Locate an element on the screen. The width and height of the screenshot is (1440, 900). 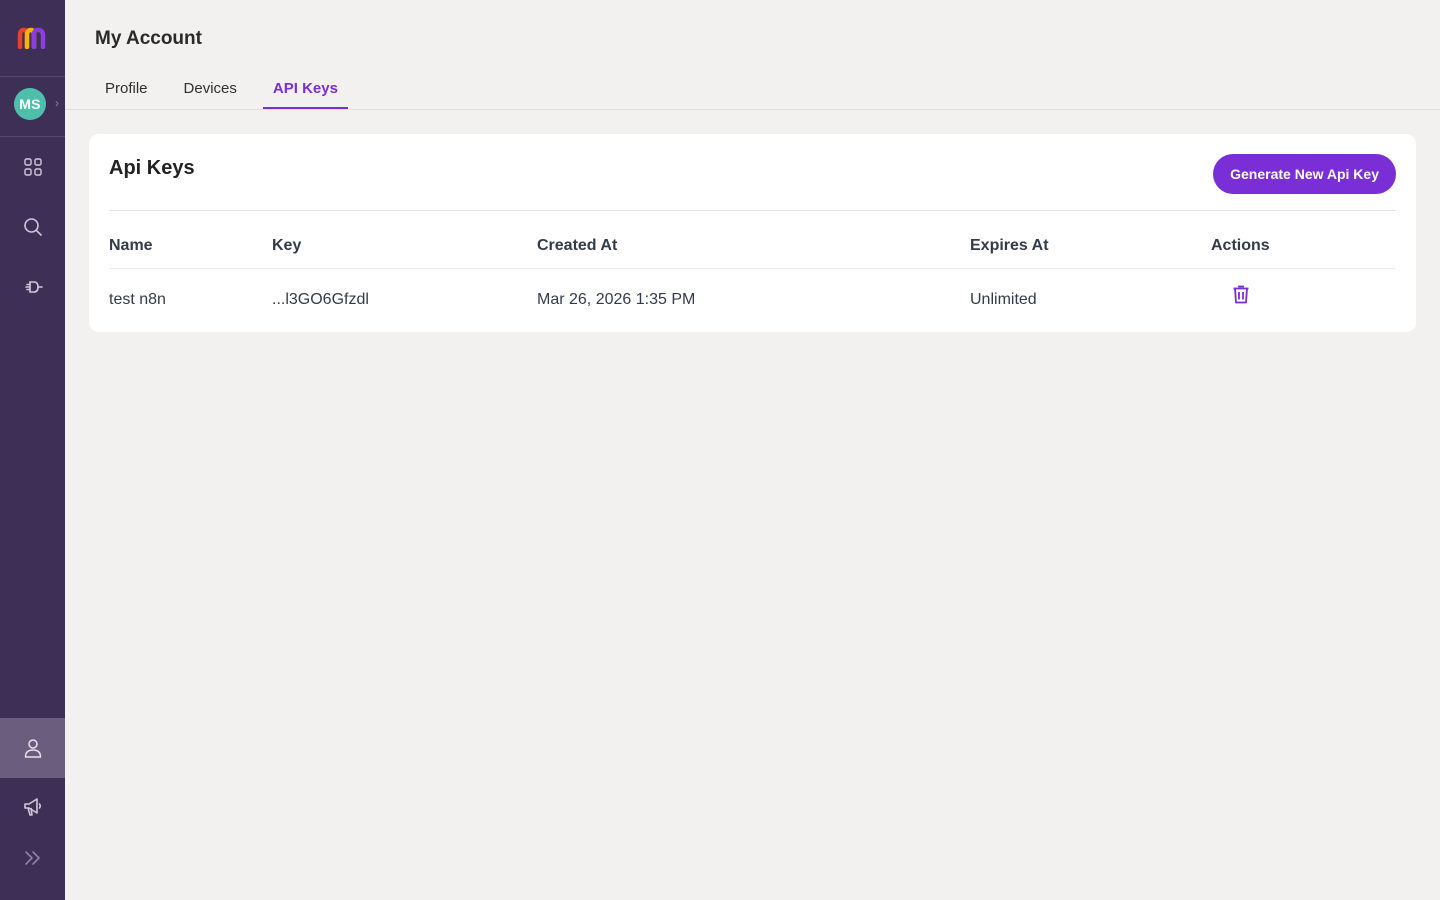
table-header-row: Name Key Created At Expires At Actions is located at coordinates (752, 246).